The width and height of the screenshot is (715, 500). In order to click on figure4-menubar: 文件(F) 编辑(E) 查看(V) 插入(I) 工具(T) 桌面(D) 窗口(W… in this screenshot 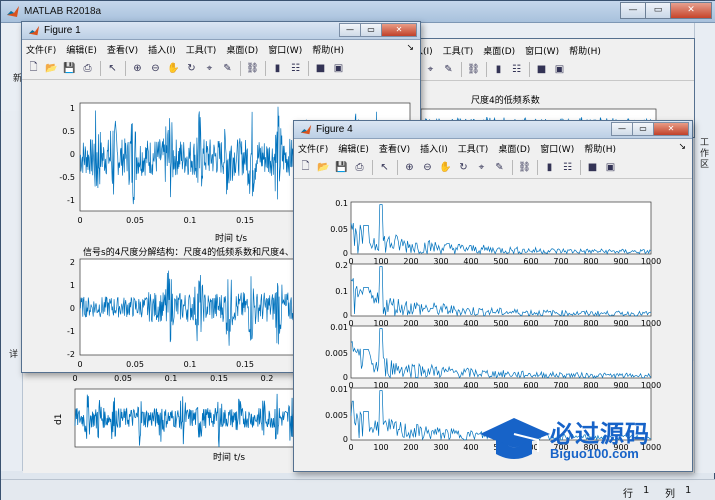, I will do `click(493, 148)`.